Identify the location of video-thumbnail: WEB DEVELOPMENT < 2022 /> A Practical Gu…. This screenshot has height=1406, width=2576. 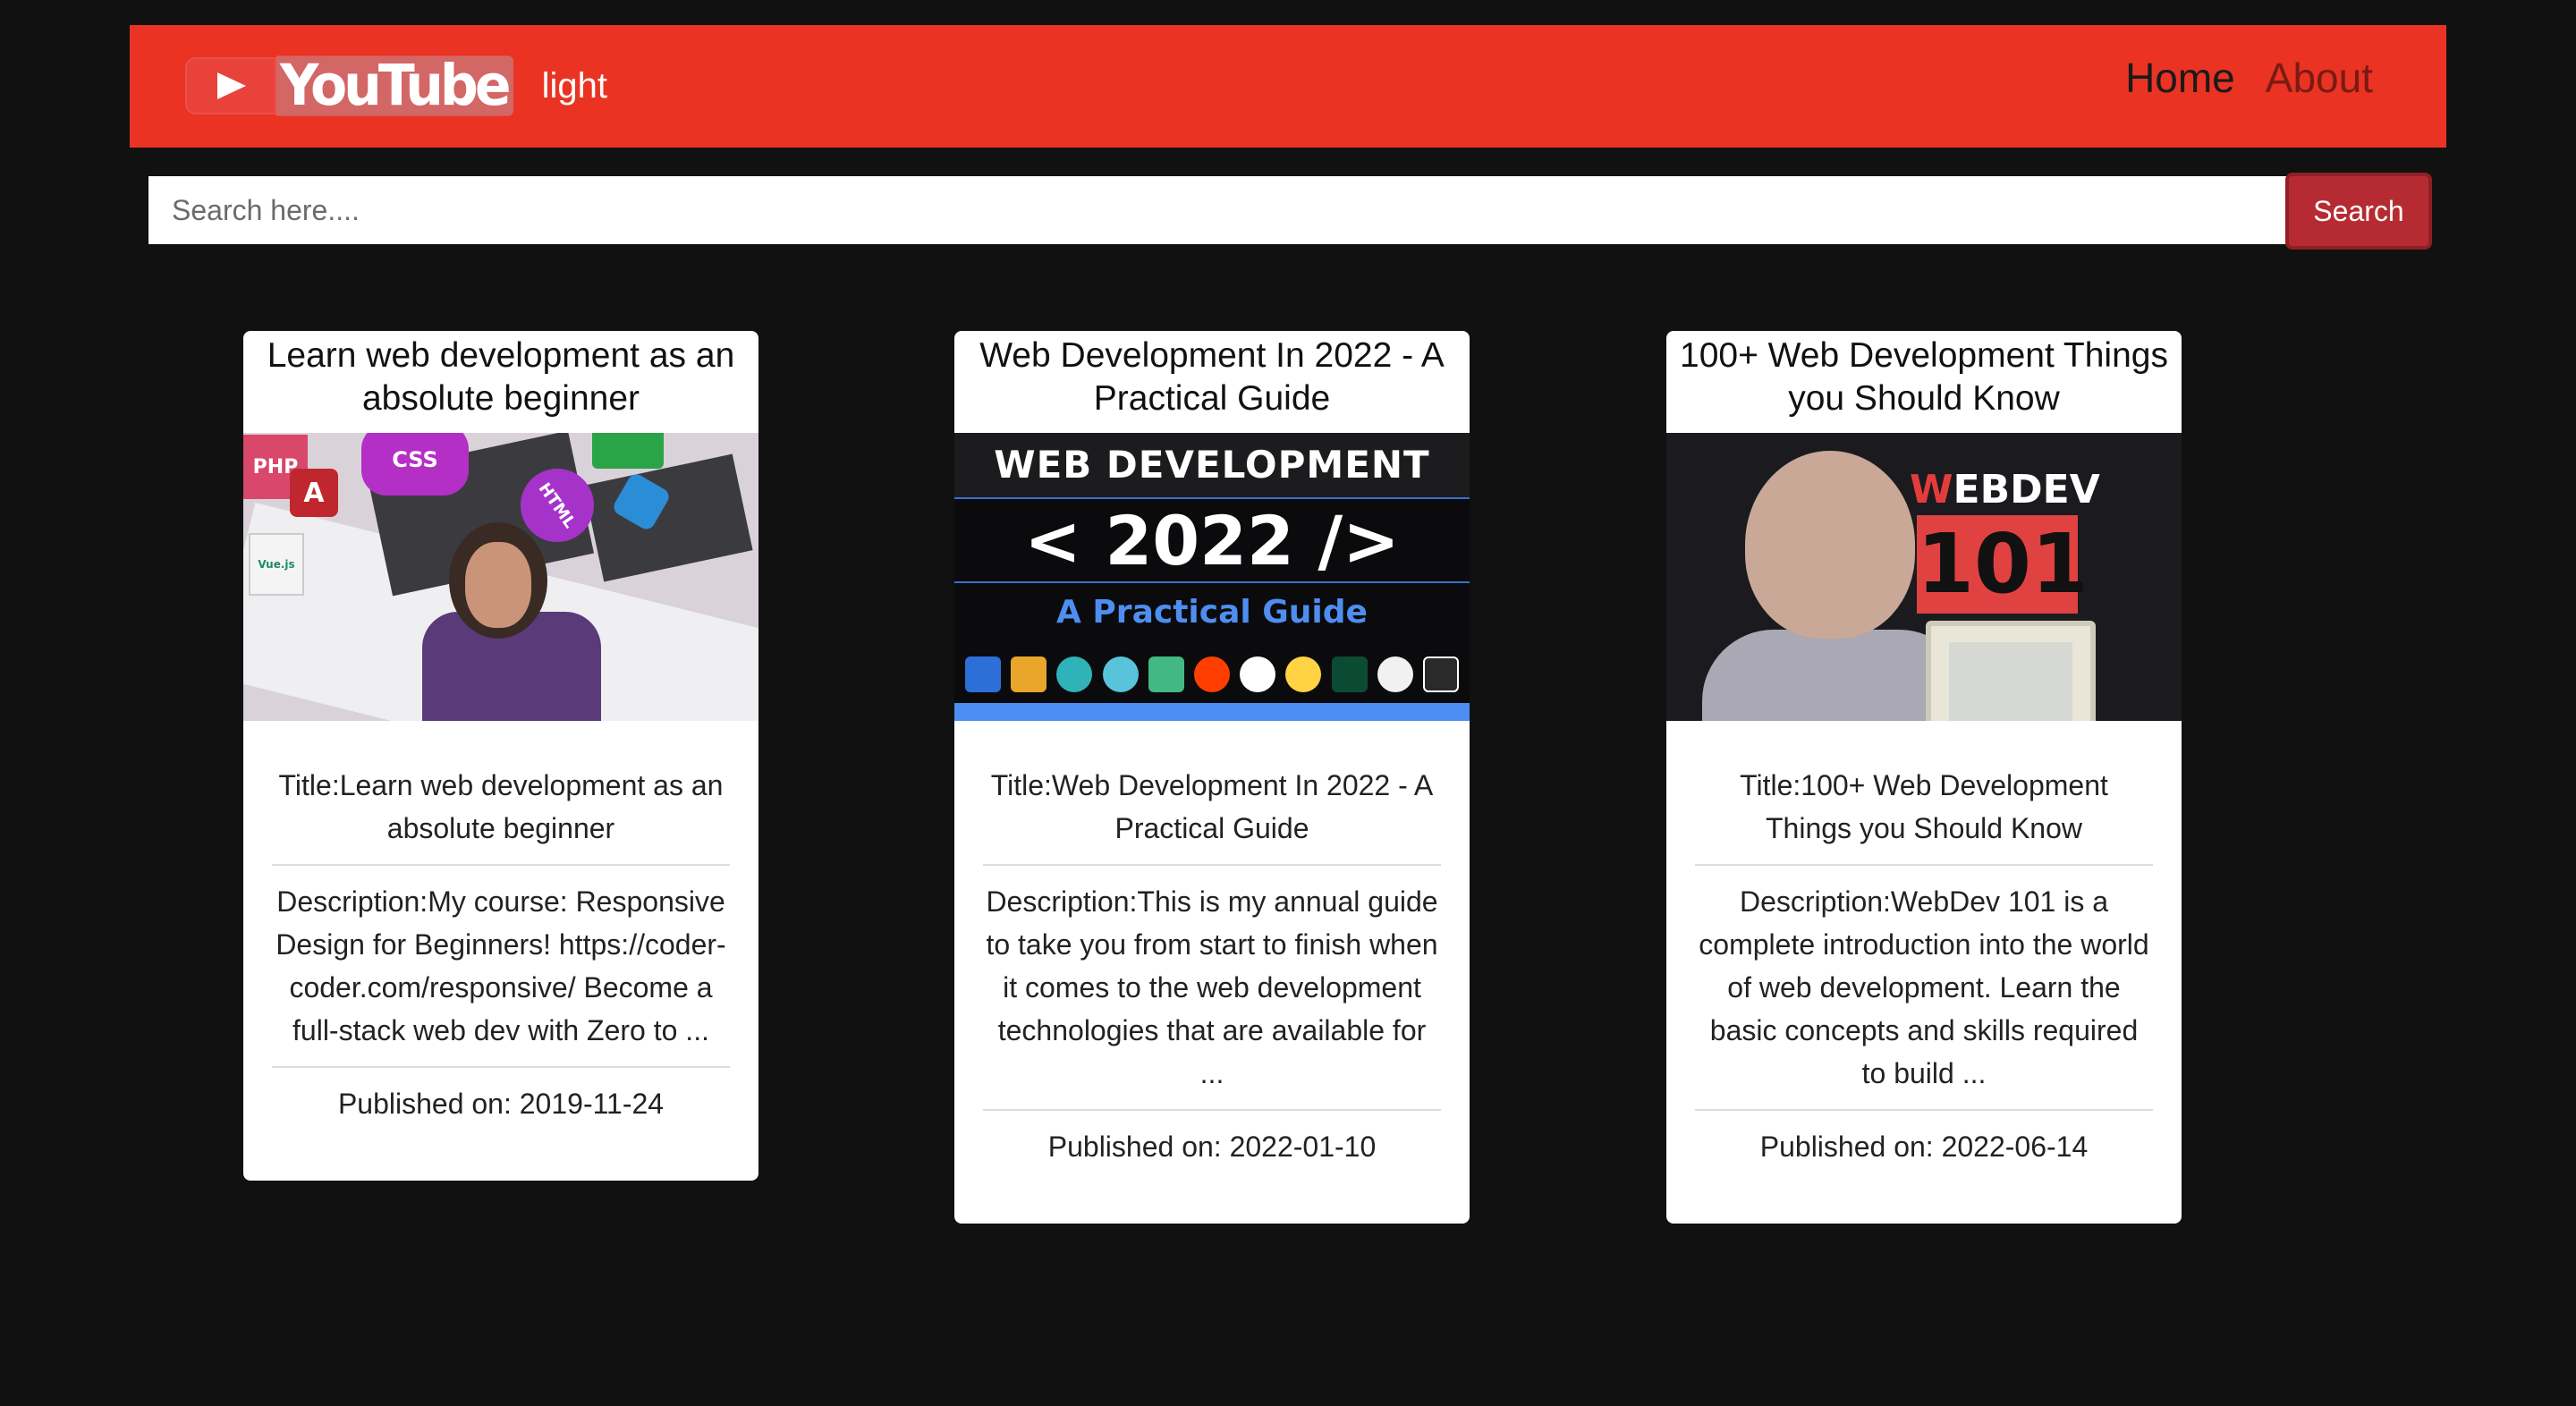
(1212, 577).